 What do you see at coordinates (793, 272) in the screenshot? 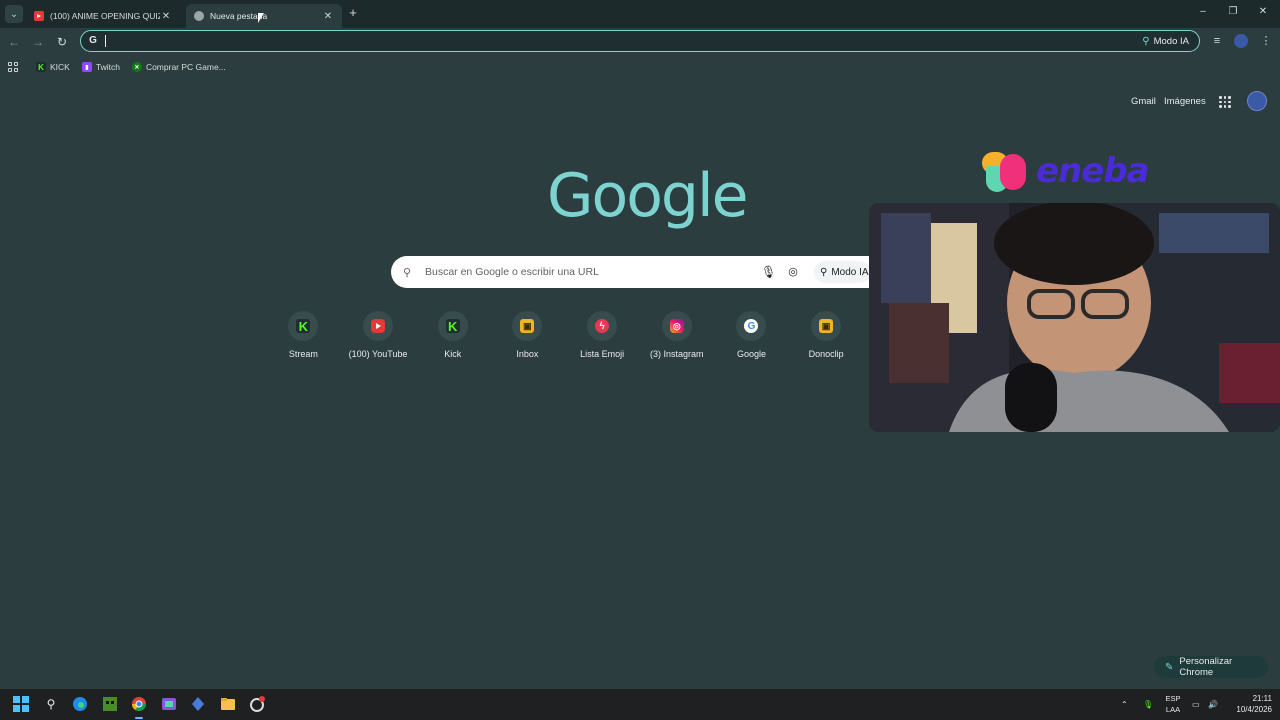
I see `lens-icon: ◎` at bounding box center [793, 272].